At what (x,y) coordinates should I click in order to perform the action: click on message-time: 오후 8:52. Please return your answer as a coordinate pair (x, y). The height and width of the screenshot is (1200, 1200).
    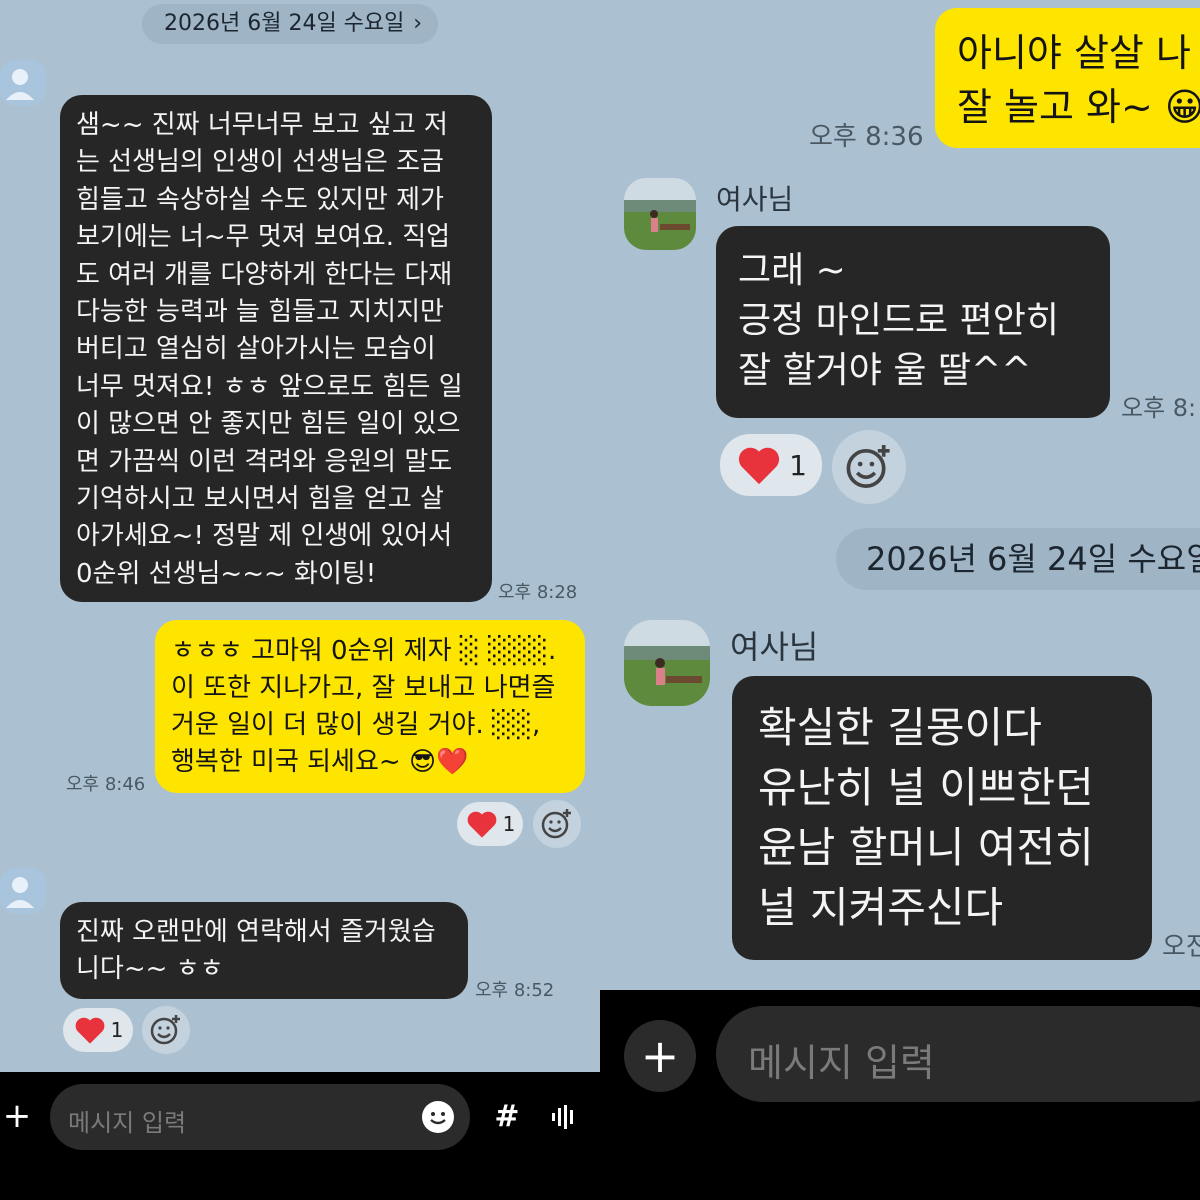
    Looking at the image, I should click on (515, 990).